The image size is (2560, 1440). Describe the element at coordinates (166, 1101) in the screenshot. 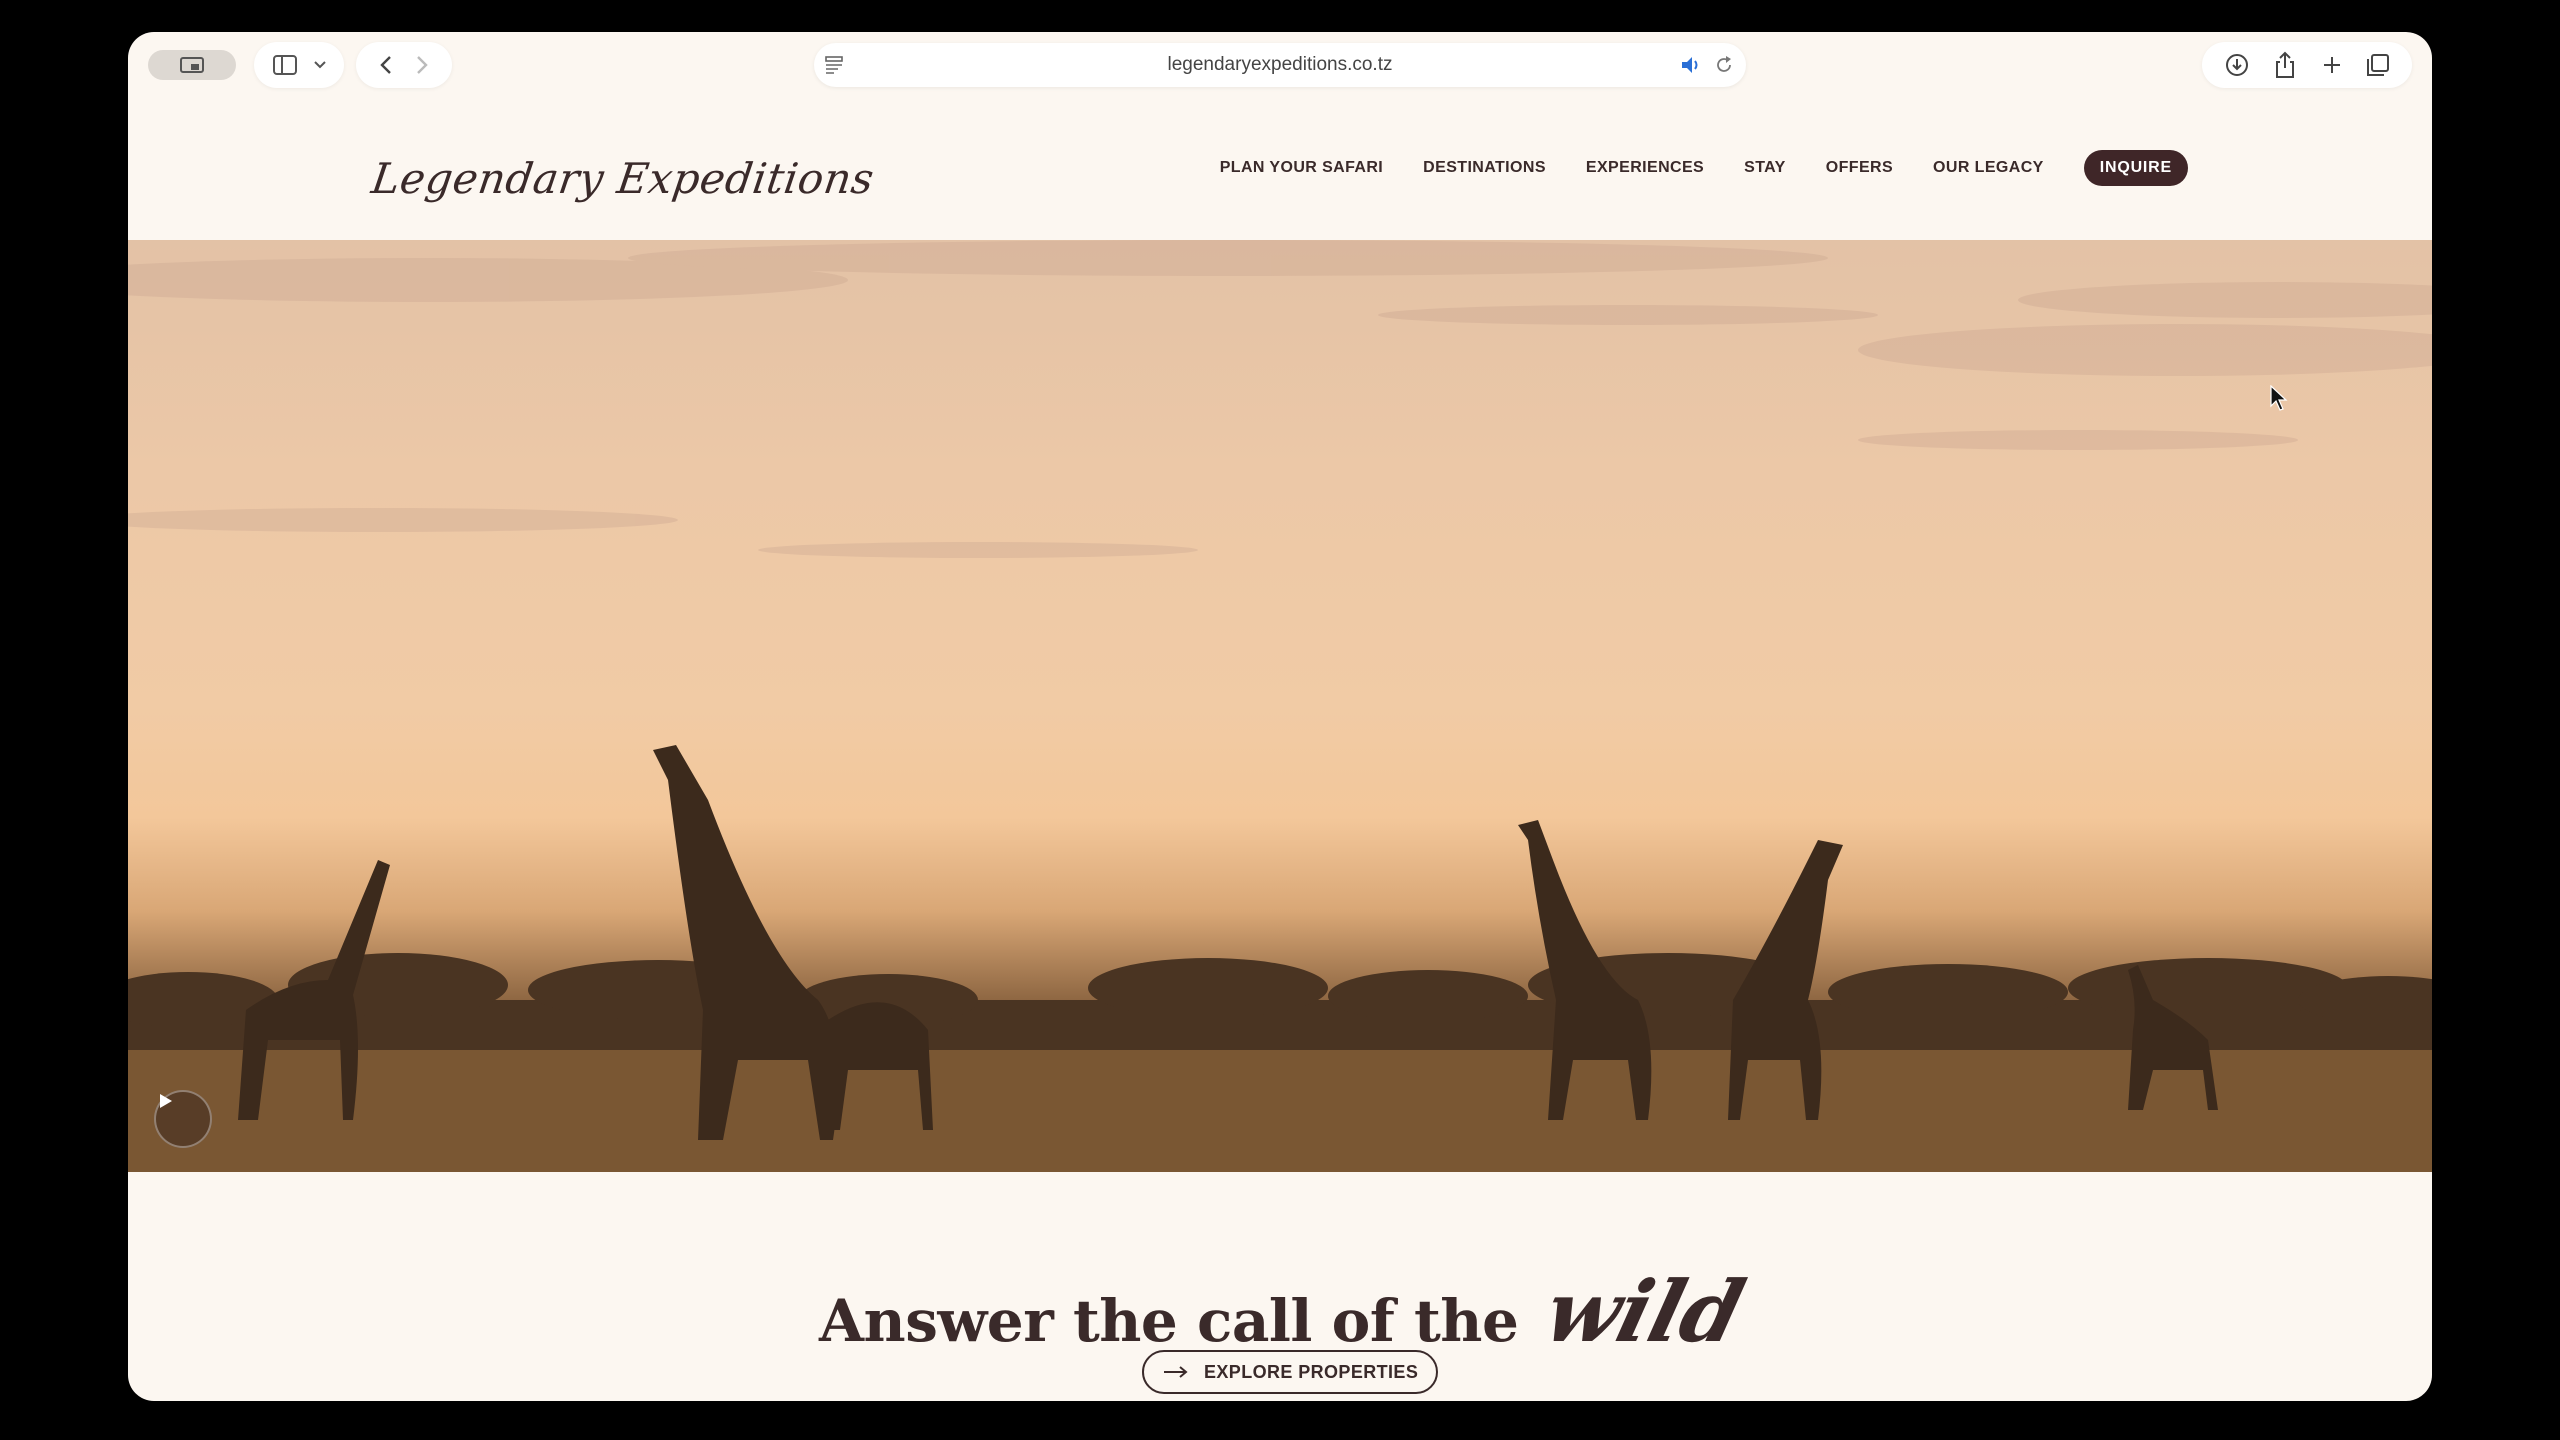

I see `play-icon` at that location.